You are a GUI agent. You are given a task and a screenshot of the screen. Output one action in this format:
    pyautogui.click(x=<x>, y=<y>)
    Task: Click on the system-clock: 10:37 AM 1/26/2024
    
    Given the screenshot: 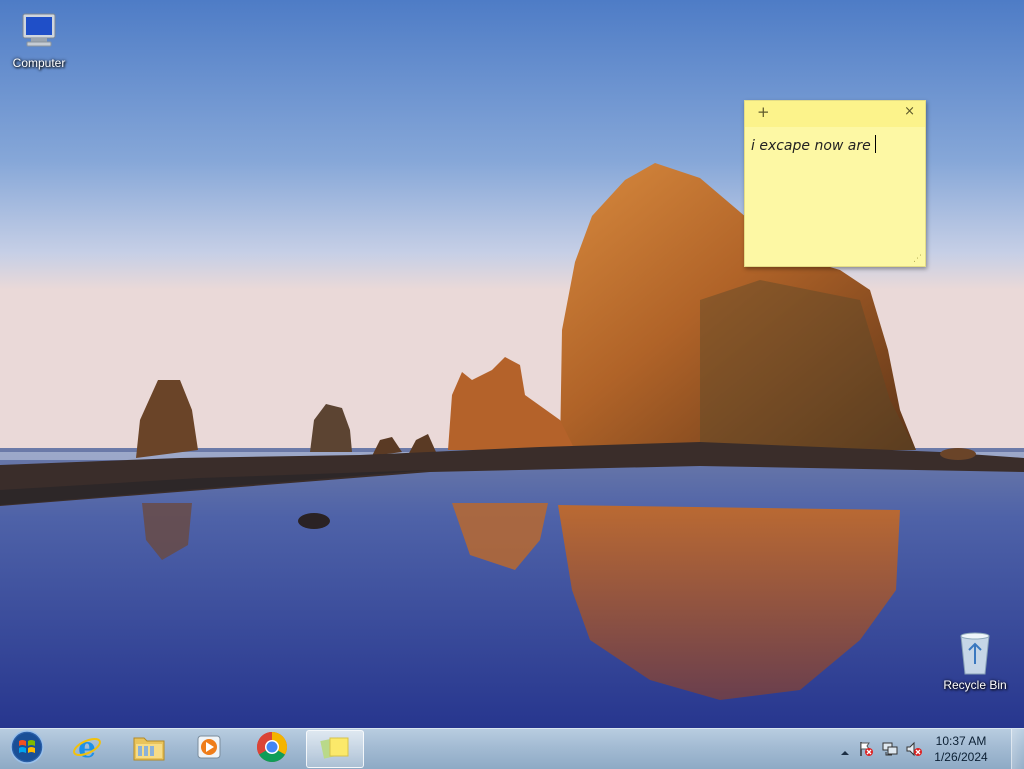 What is the action you would take?
    pyautogui.click(x=961, y=749)
    